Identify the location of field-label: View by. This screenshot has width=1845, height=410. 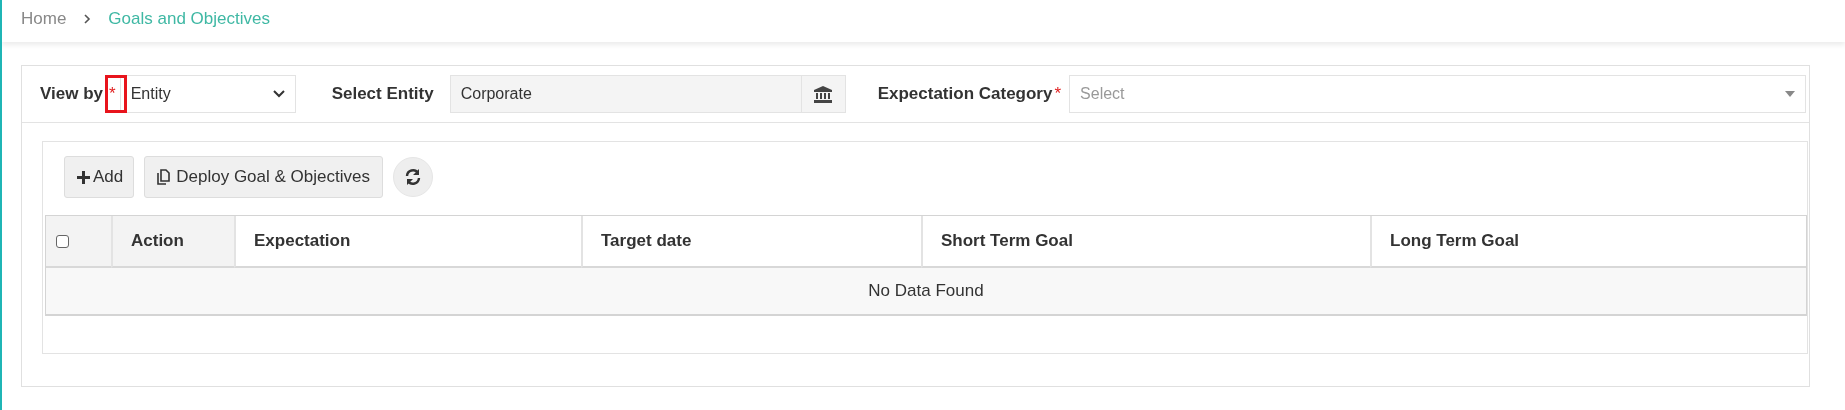
(71, 94).